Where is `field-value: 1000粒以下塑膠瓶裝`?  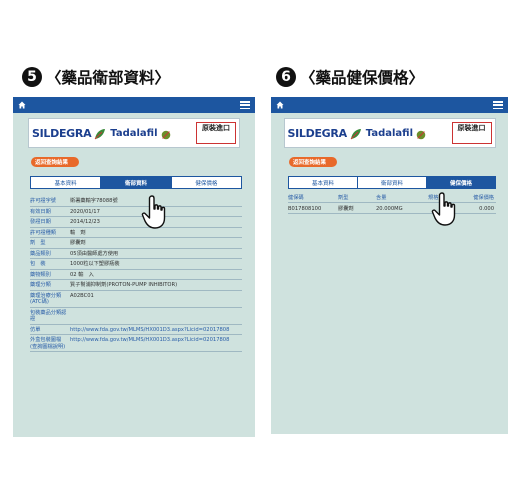
field-value: 1000粒以下塑膠瓶裝 is located at coordinates (95, 264).